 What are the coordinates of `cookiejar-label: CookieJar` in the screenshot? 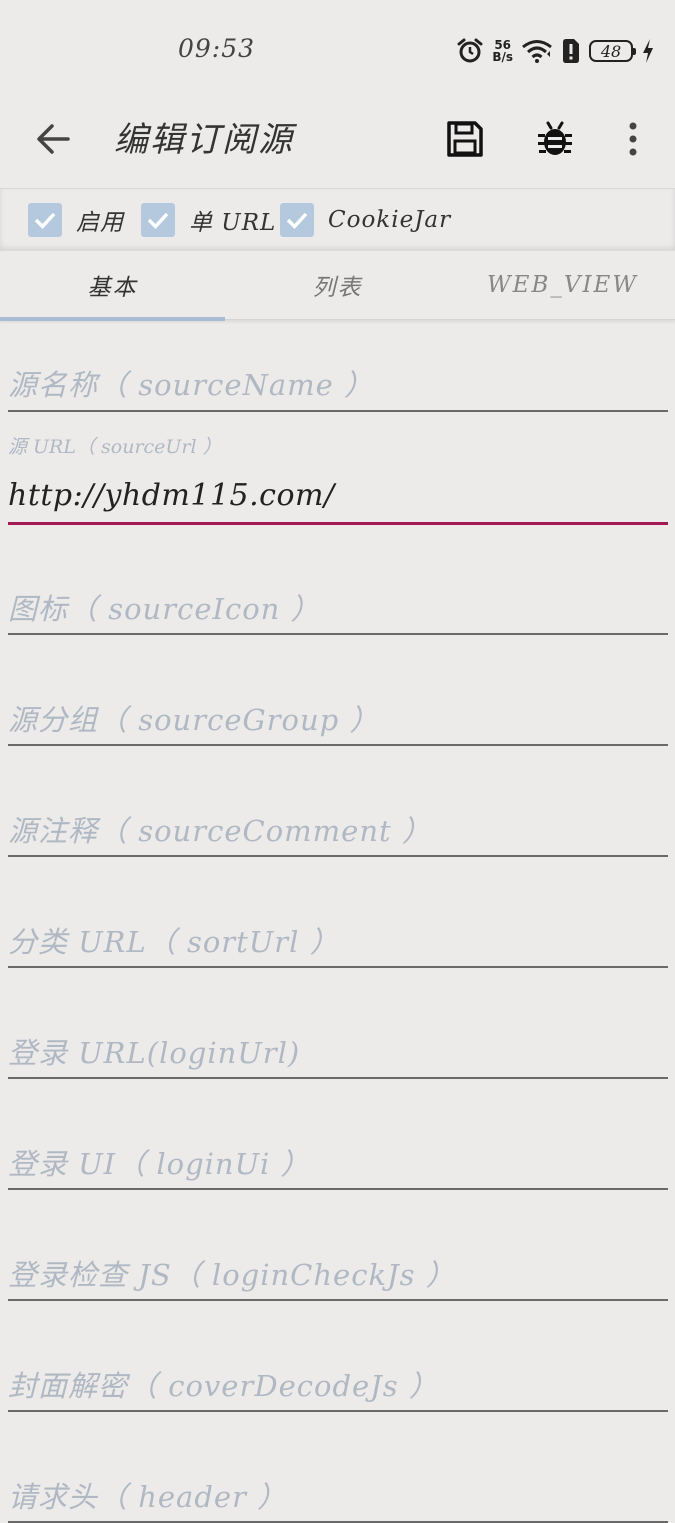 It's located at (390, 220).